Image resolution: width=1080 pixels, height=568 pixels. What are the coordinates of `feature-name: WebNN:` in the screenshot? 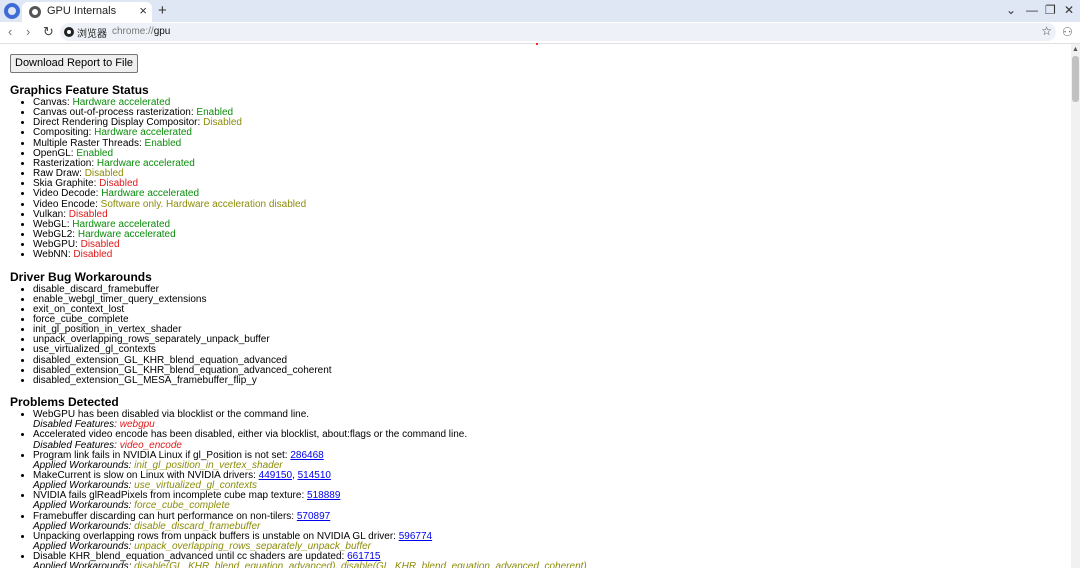 It's located at (53, 255).